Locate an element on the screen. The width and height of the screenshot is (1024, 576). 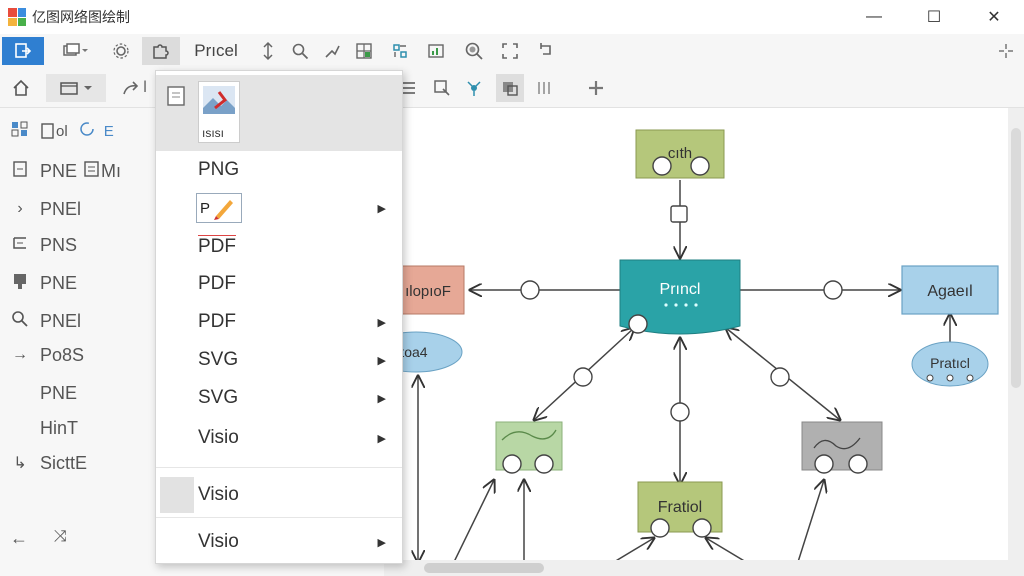
open-file-dropdown is located at coordinates (76, 88).